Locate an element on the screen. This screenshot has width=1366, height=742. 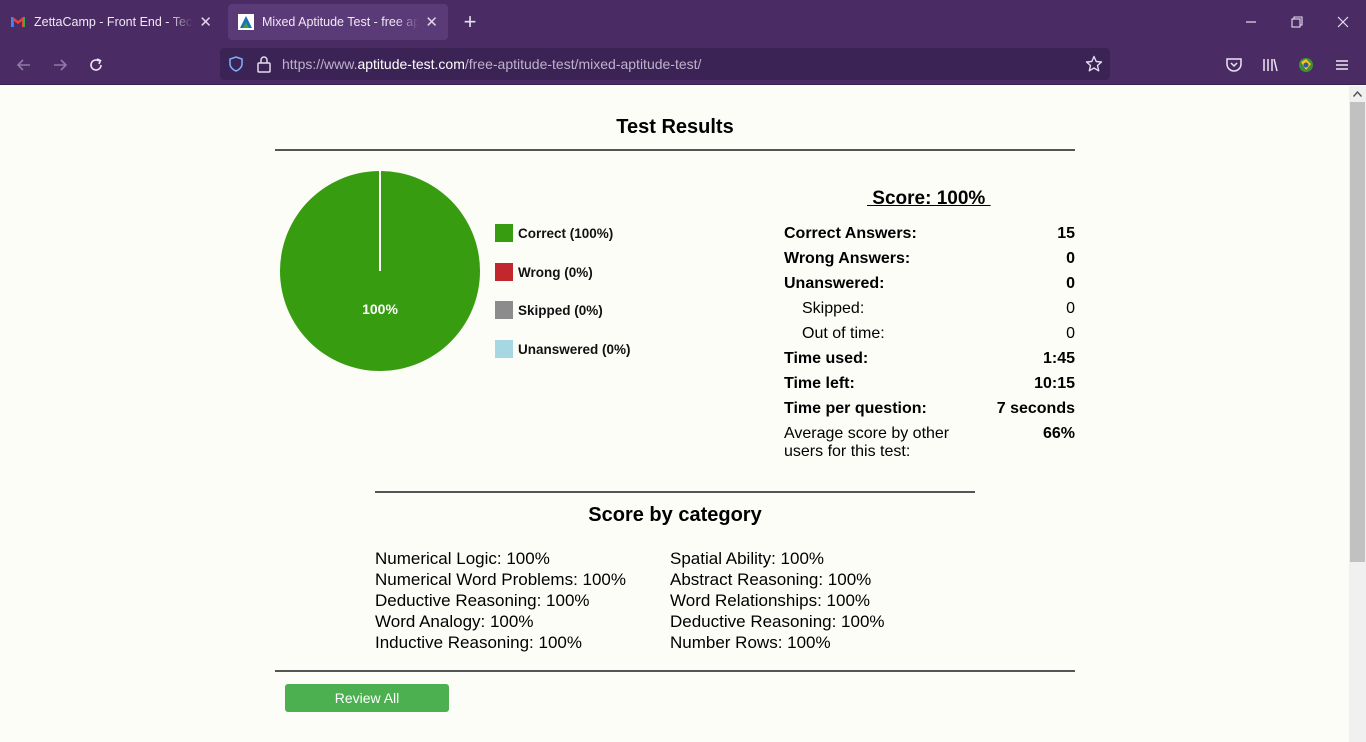
legend-item-skipped: Skipped (0%) is located at coordinates (549, 310).